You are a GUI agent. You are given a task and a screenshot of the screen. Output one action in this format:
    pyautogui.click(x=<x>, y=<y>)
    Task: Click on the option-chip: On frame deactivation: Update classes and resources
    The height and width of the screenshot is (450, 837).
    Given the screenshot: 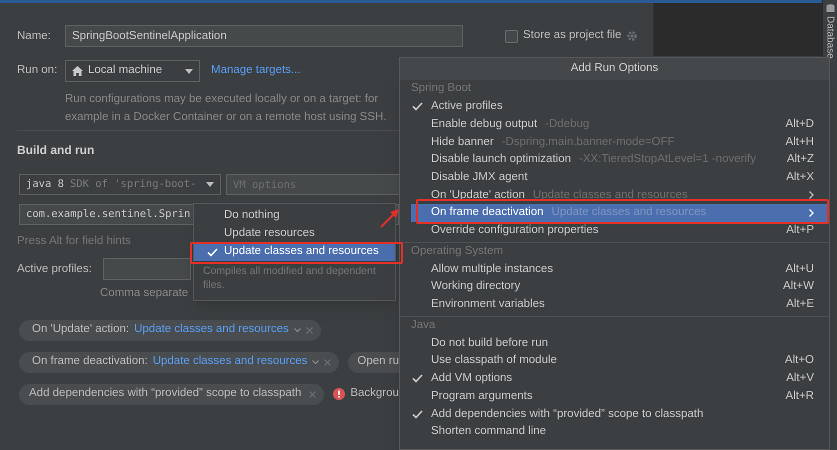 What is the action you would take?
    pyautogui.click(x=179, y=362)
    